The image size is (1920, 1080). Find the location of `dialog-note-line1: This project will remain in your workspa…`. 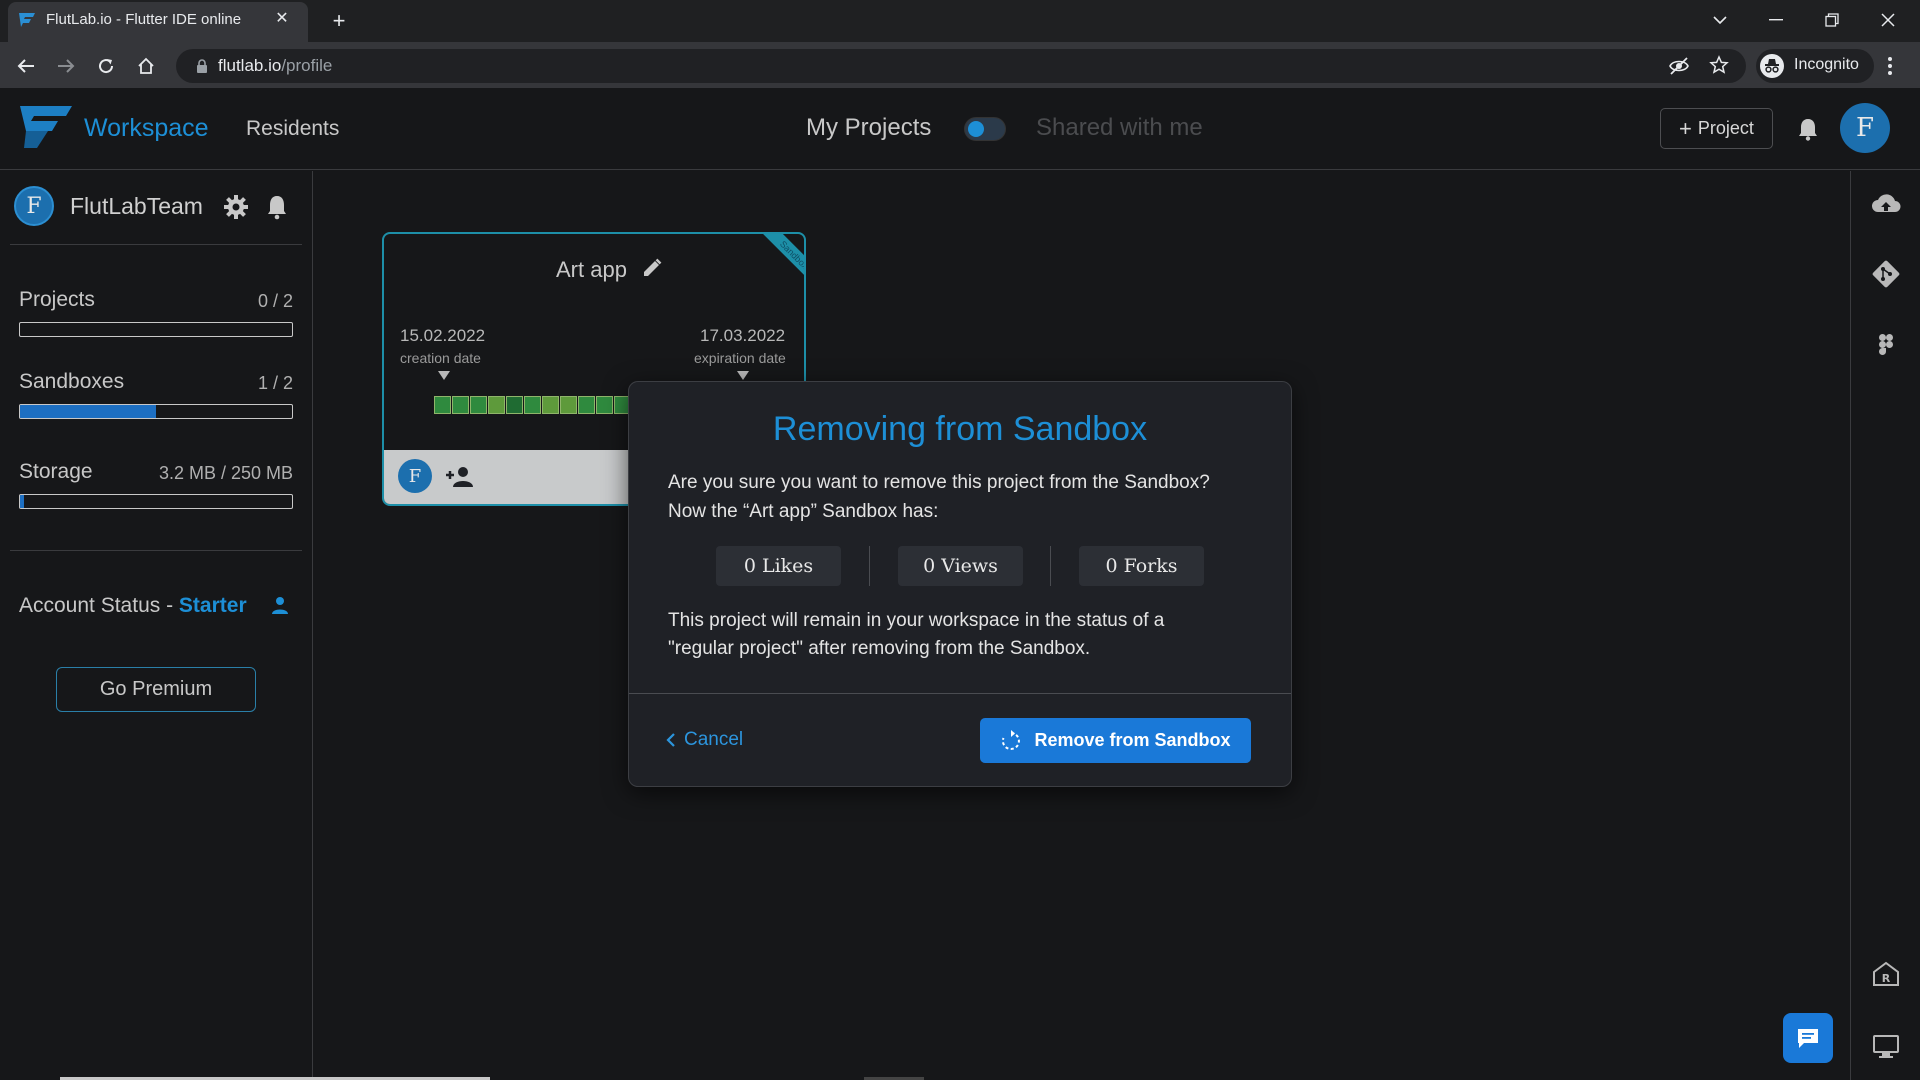

dialog-note-line1: This project will remain in your workspa… is located at coordinates (916, 620).